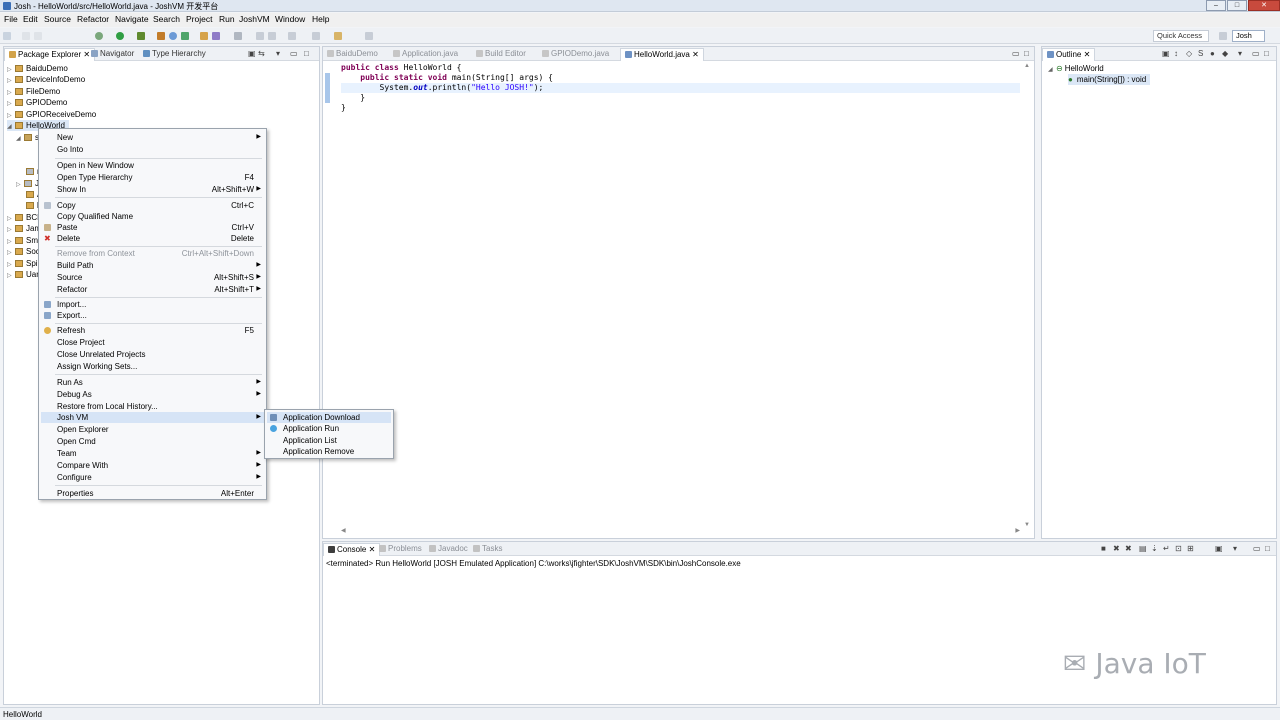 This screenshot has height=720, width=1280. What do you see at coordinates (33, 91) in the screenshot?
I see `tree-project-filedemo: ▷ FileDemo` at bounding box center [33, 91].